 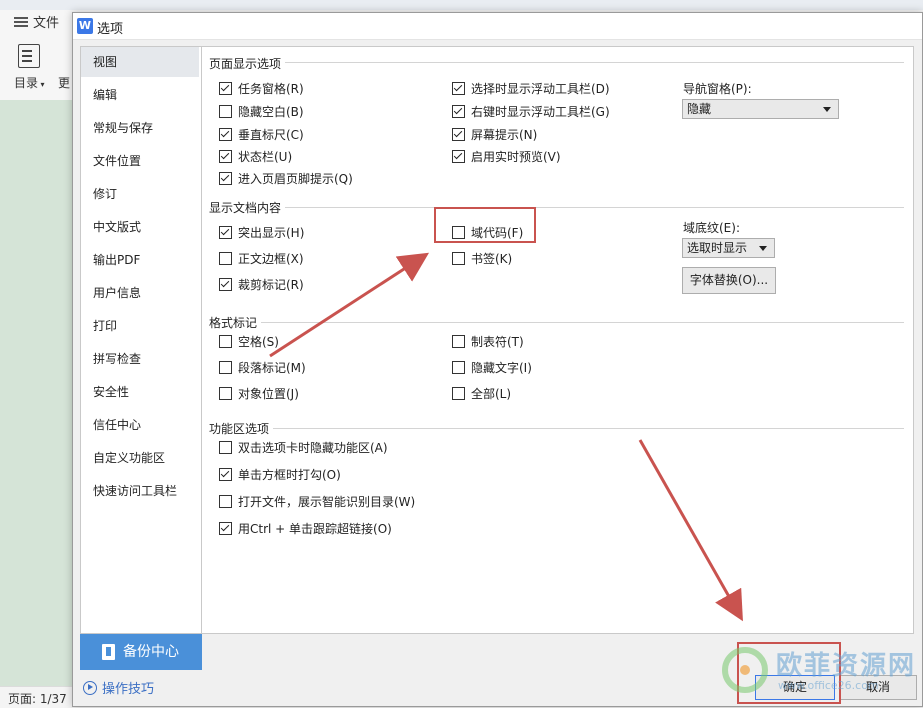 What do you see at coordinates (262, 367) in the screenshot?
I see `checkbox-paragraph-marks: 段落标记(M)` at bounding box center [262, 367].